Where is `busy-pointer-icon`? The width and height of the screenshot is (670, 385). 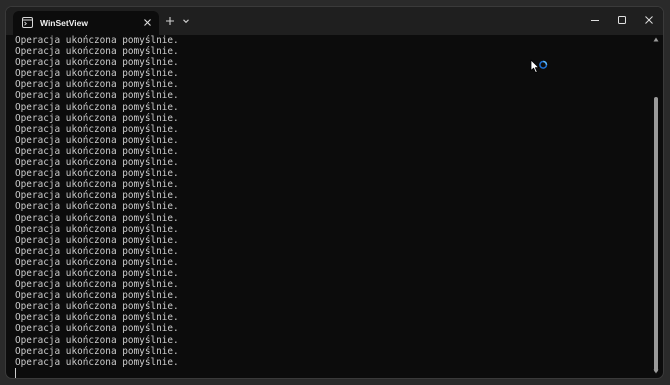
busy-pointer-icon is located at coordinates (539, 66).